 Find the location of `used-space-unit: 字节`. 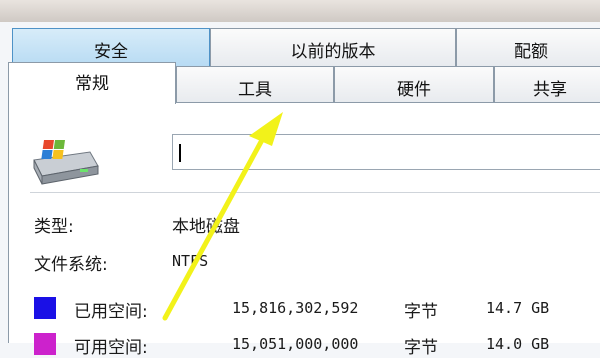

used-space-unit: 字节 is located at coordinates (421, 312).